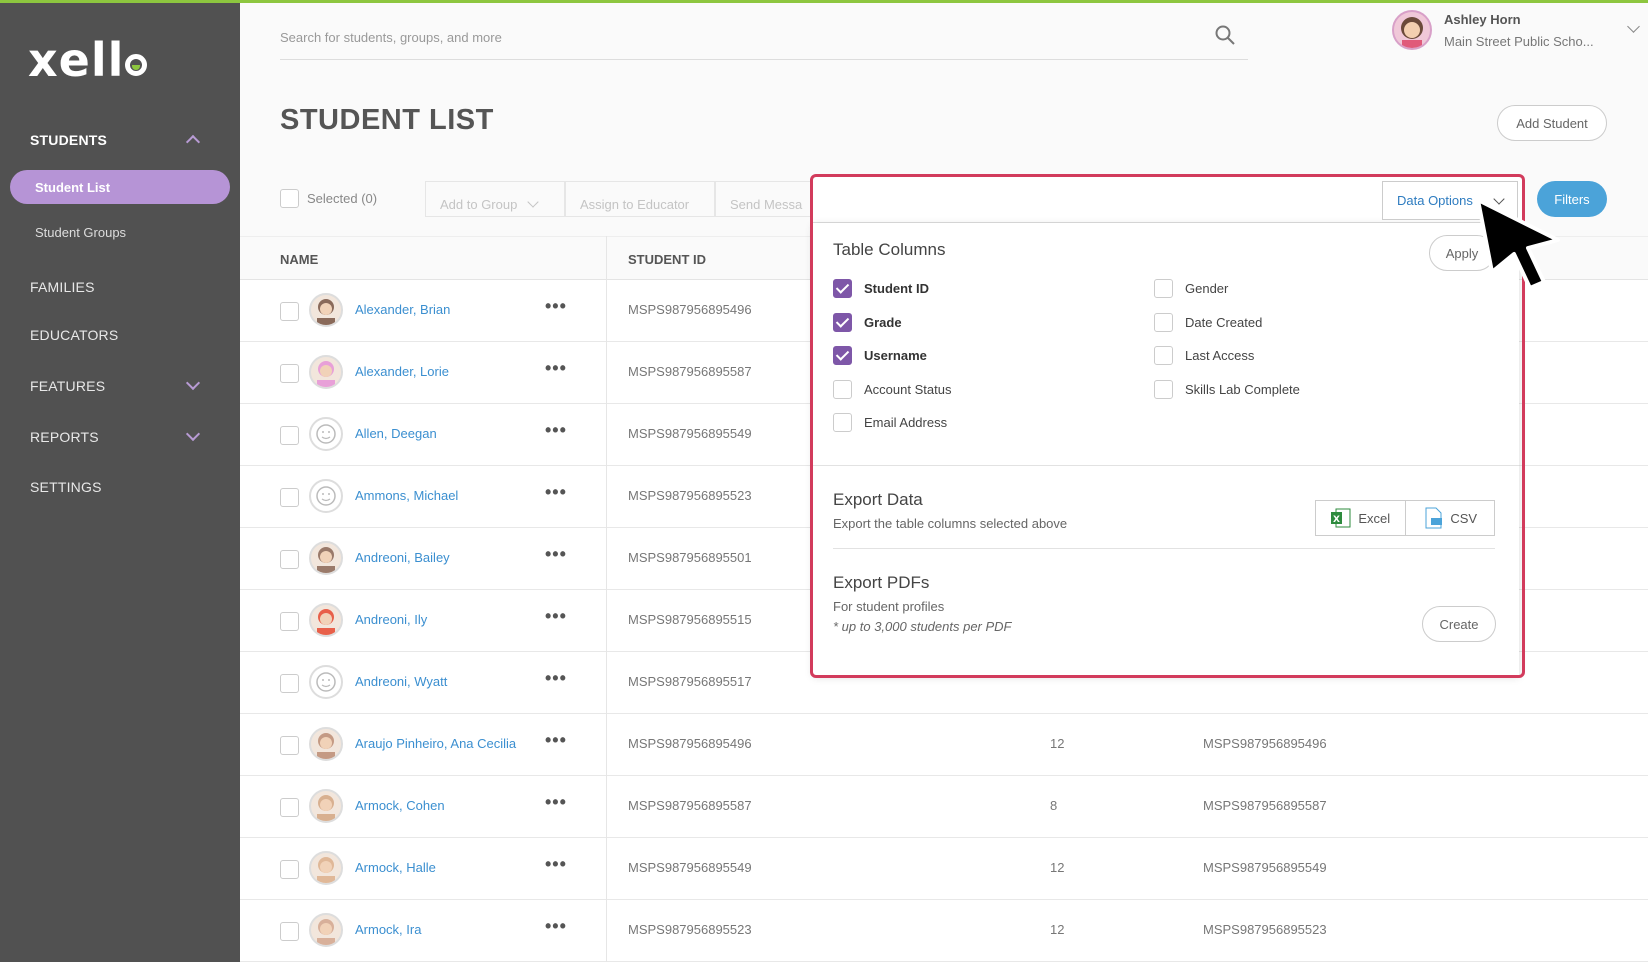 This screenshot has height=962, width=1648. What do you see at coordinates (66, 487) in the screenshot?
I see `nav-settings: SETTINGS` at bounding box center [66, 487].